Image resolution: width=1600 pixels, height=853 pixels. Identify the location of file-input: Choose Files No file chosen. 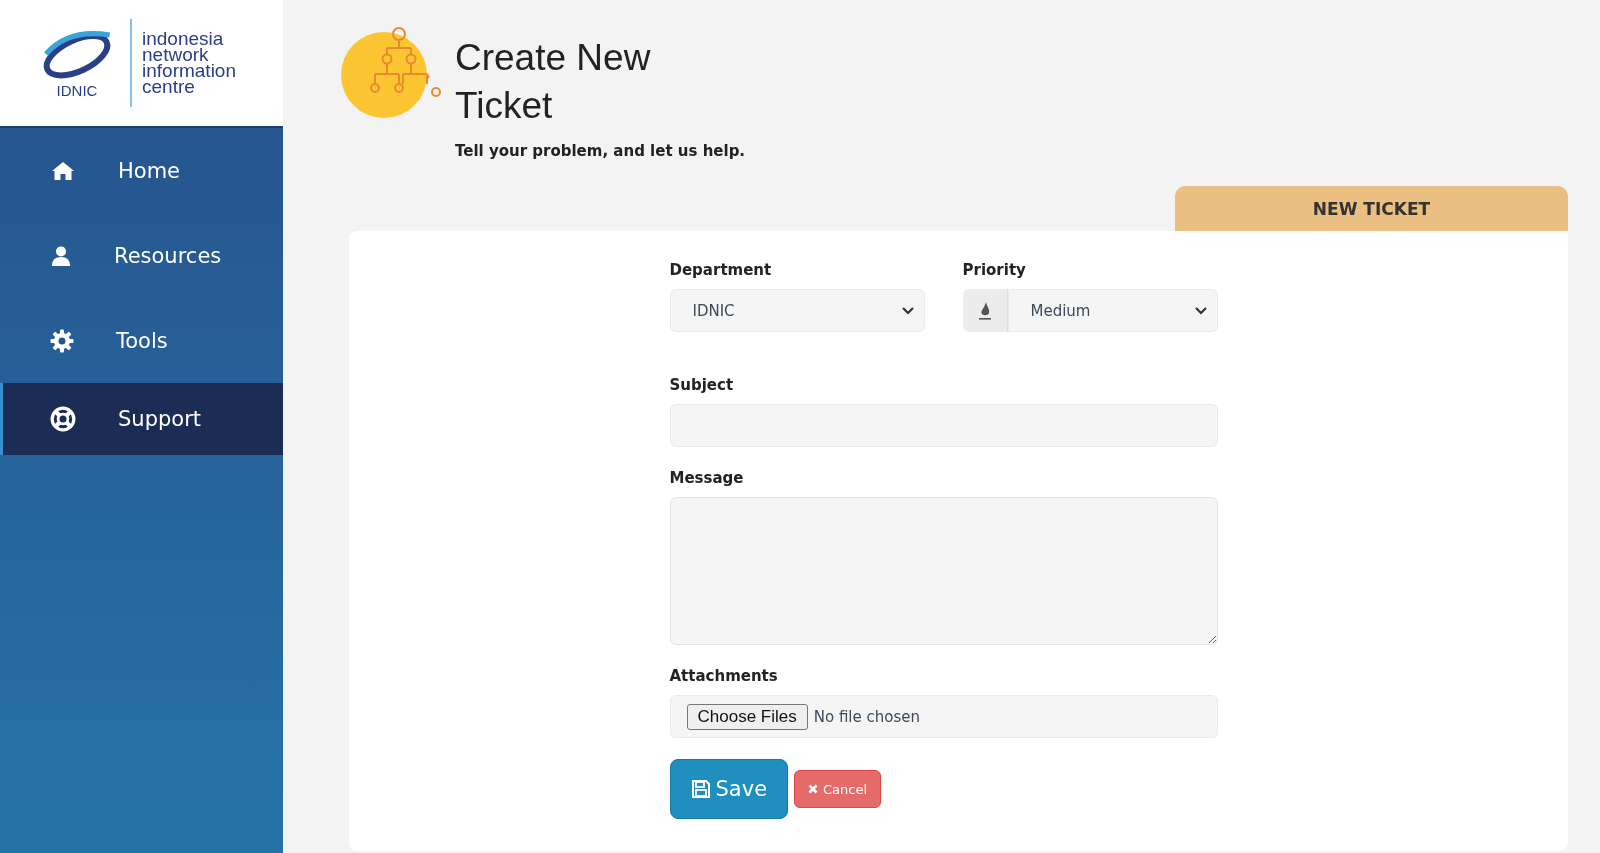
(943, 716).